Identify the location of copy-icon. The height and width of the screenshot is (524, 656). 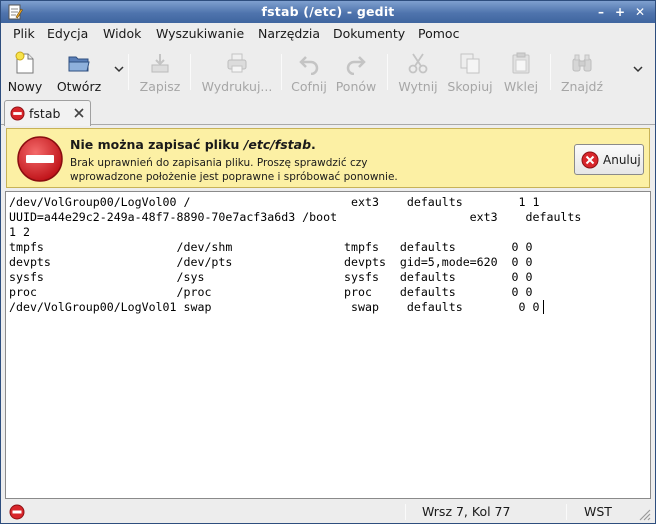
(470, 63).